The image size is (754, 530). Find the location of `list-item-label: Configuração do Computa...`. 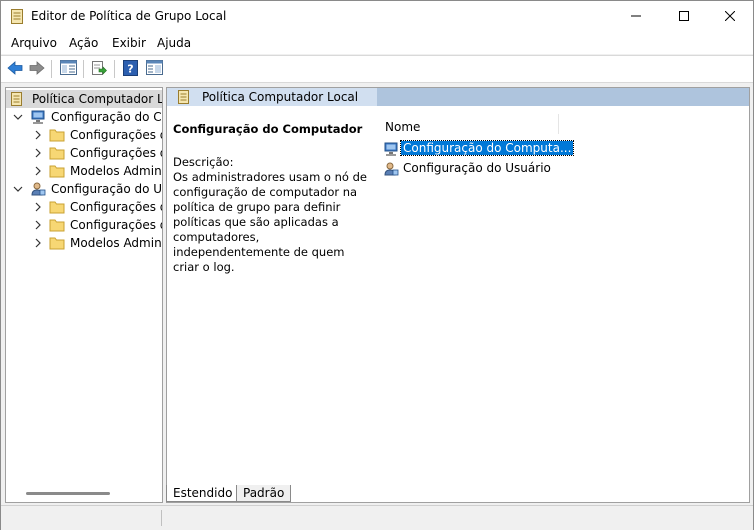

list-item-label: Configuração do Computa... is located at coordinates (487, 148).